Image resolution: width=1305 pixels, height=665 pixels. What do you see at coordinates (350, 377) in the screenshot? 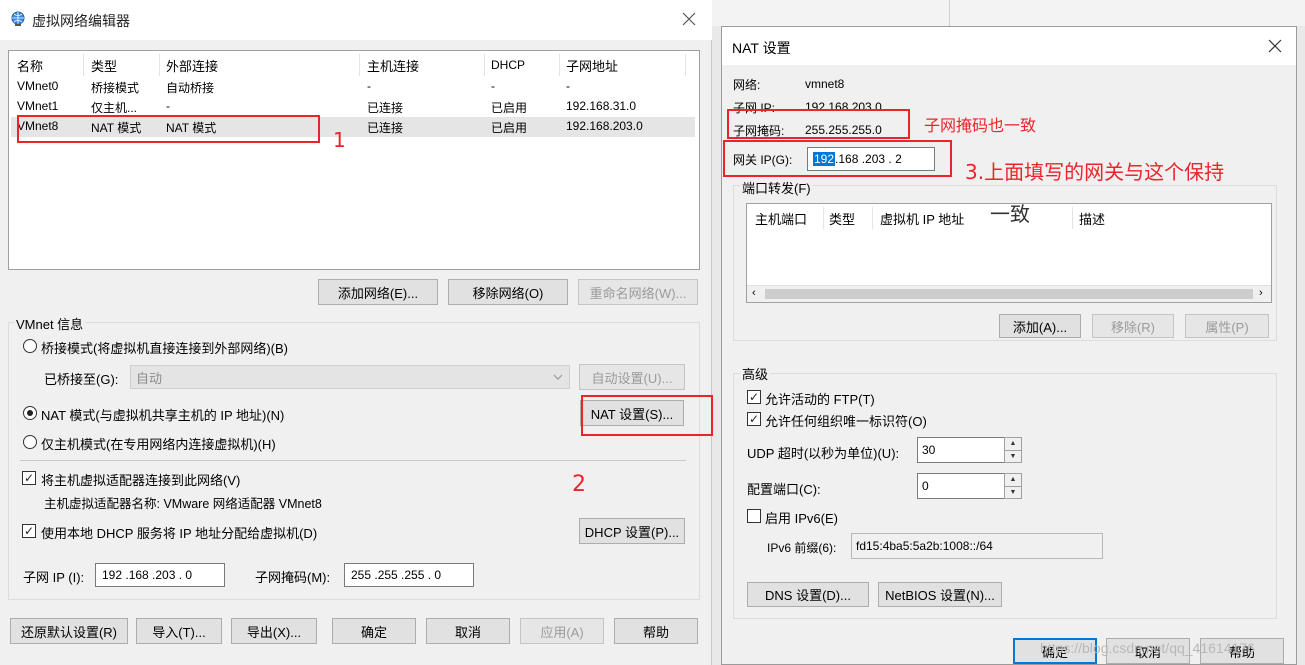
I see `bridged-to-select: 自动` at bounding box center [350, 377].